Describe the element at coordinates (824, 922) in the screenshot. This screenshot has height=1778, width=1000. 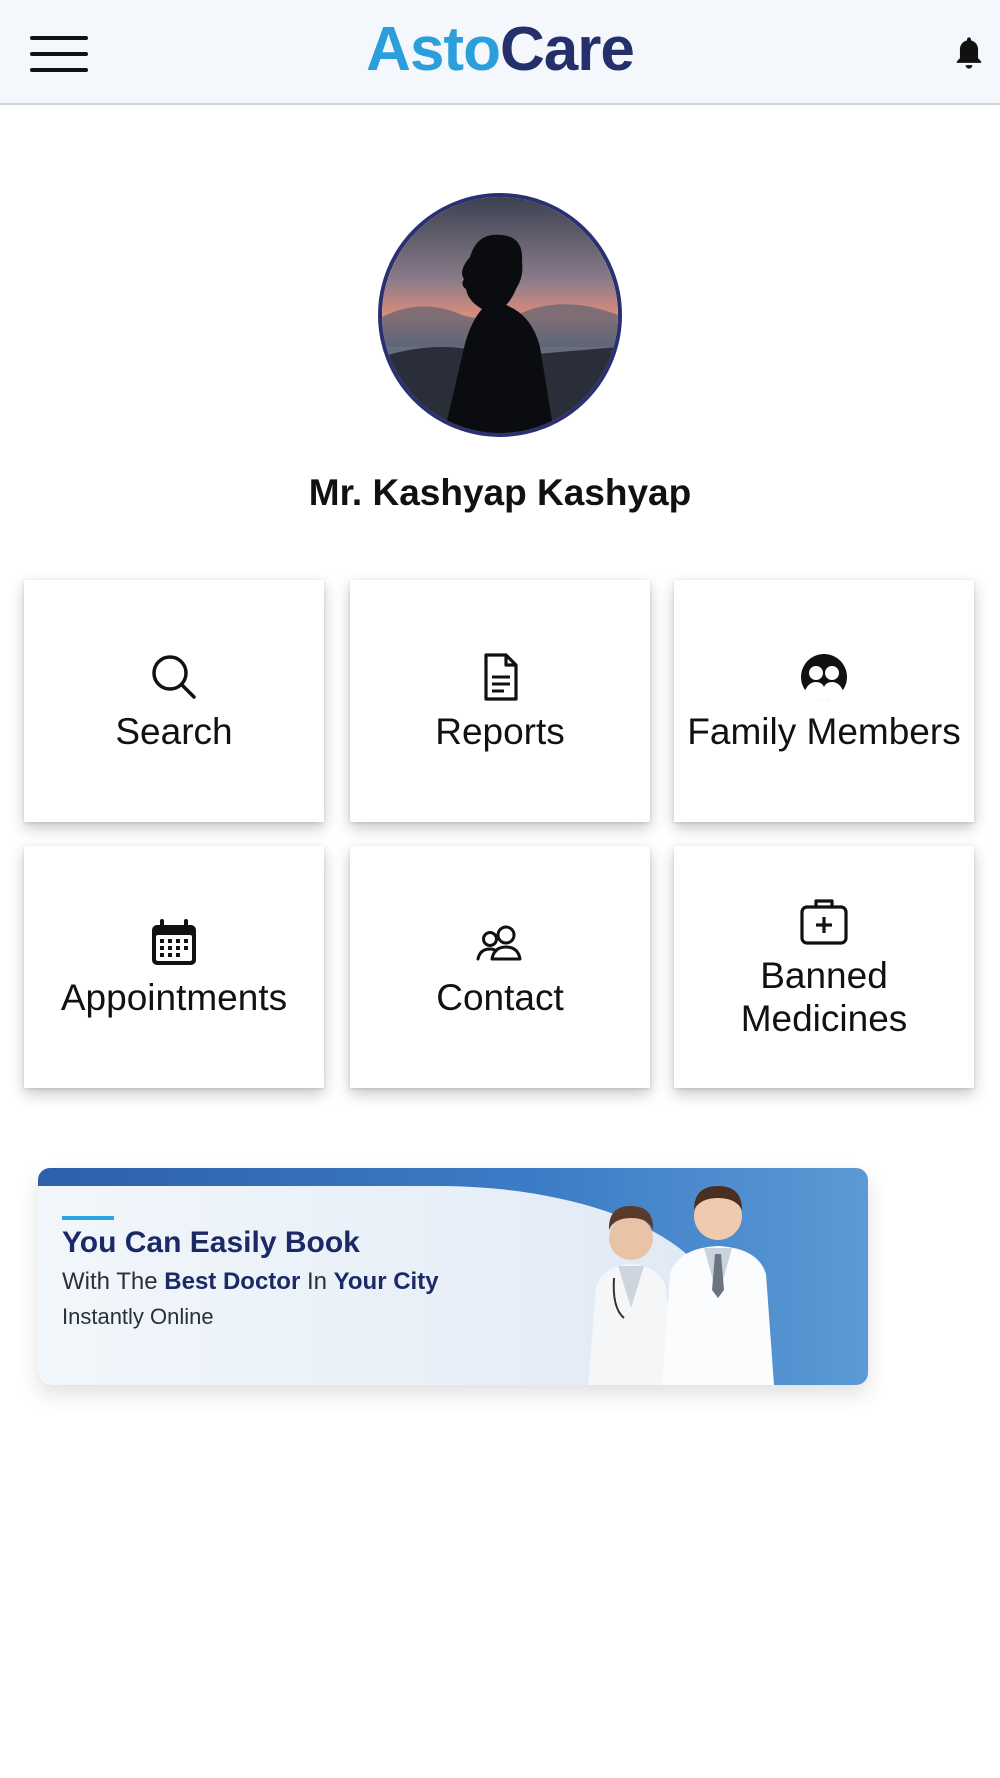
I see `medical-kit-icon` at that location.